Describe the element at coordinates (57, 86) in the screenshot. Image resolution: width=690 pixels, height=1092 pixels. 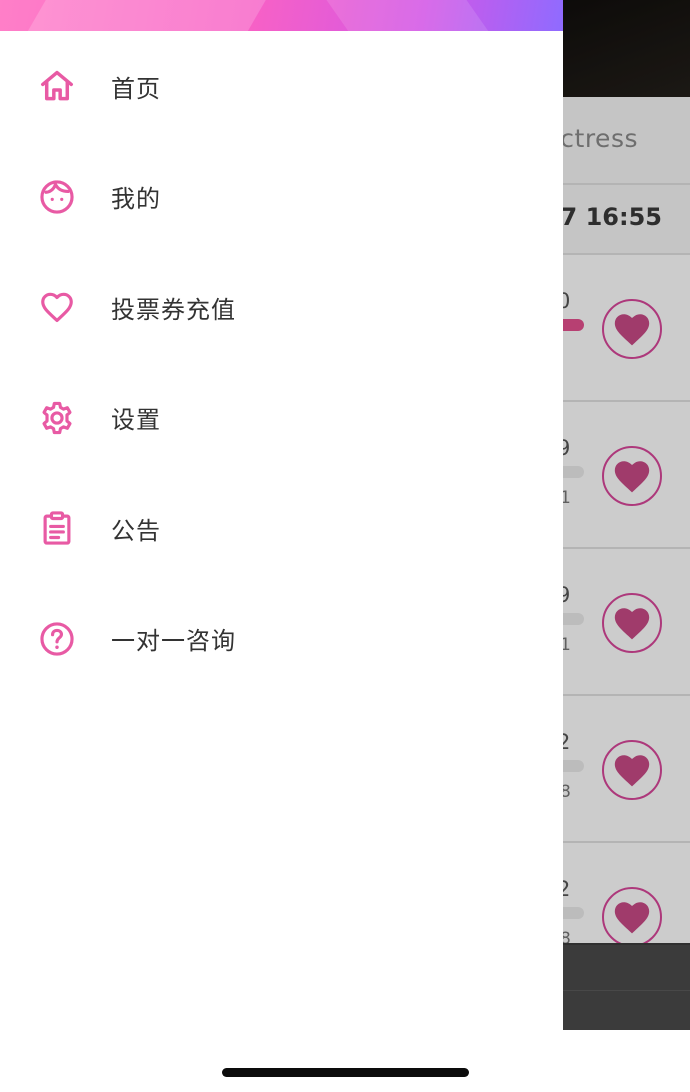
I see `home-icon` at that location.